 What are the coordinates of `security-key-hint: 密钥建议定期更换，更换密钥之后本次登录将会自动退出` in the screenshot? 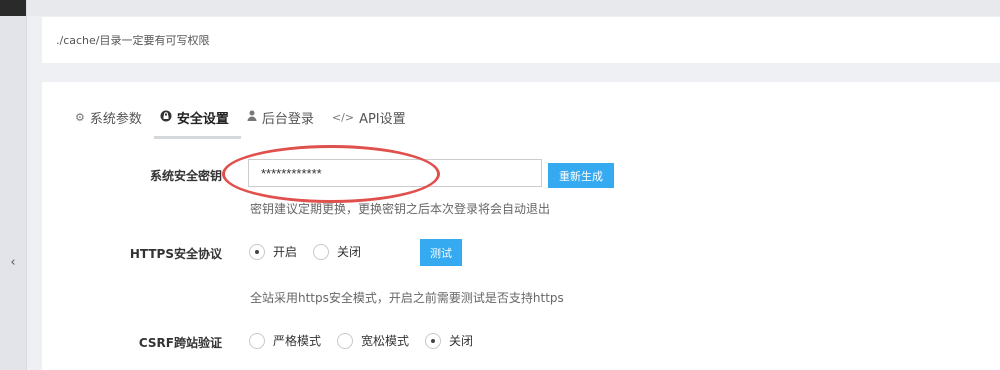 It's located at (400, 209).